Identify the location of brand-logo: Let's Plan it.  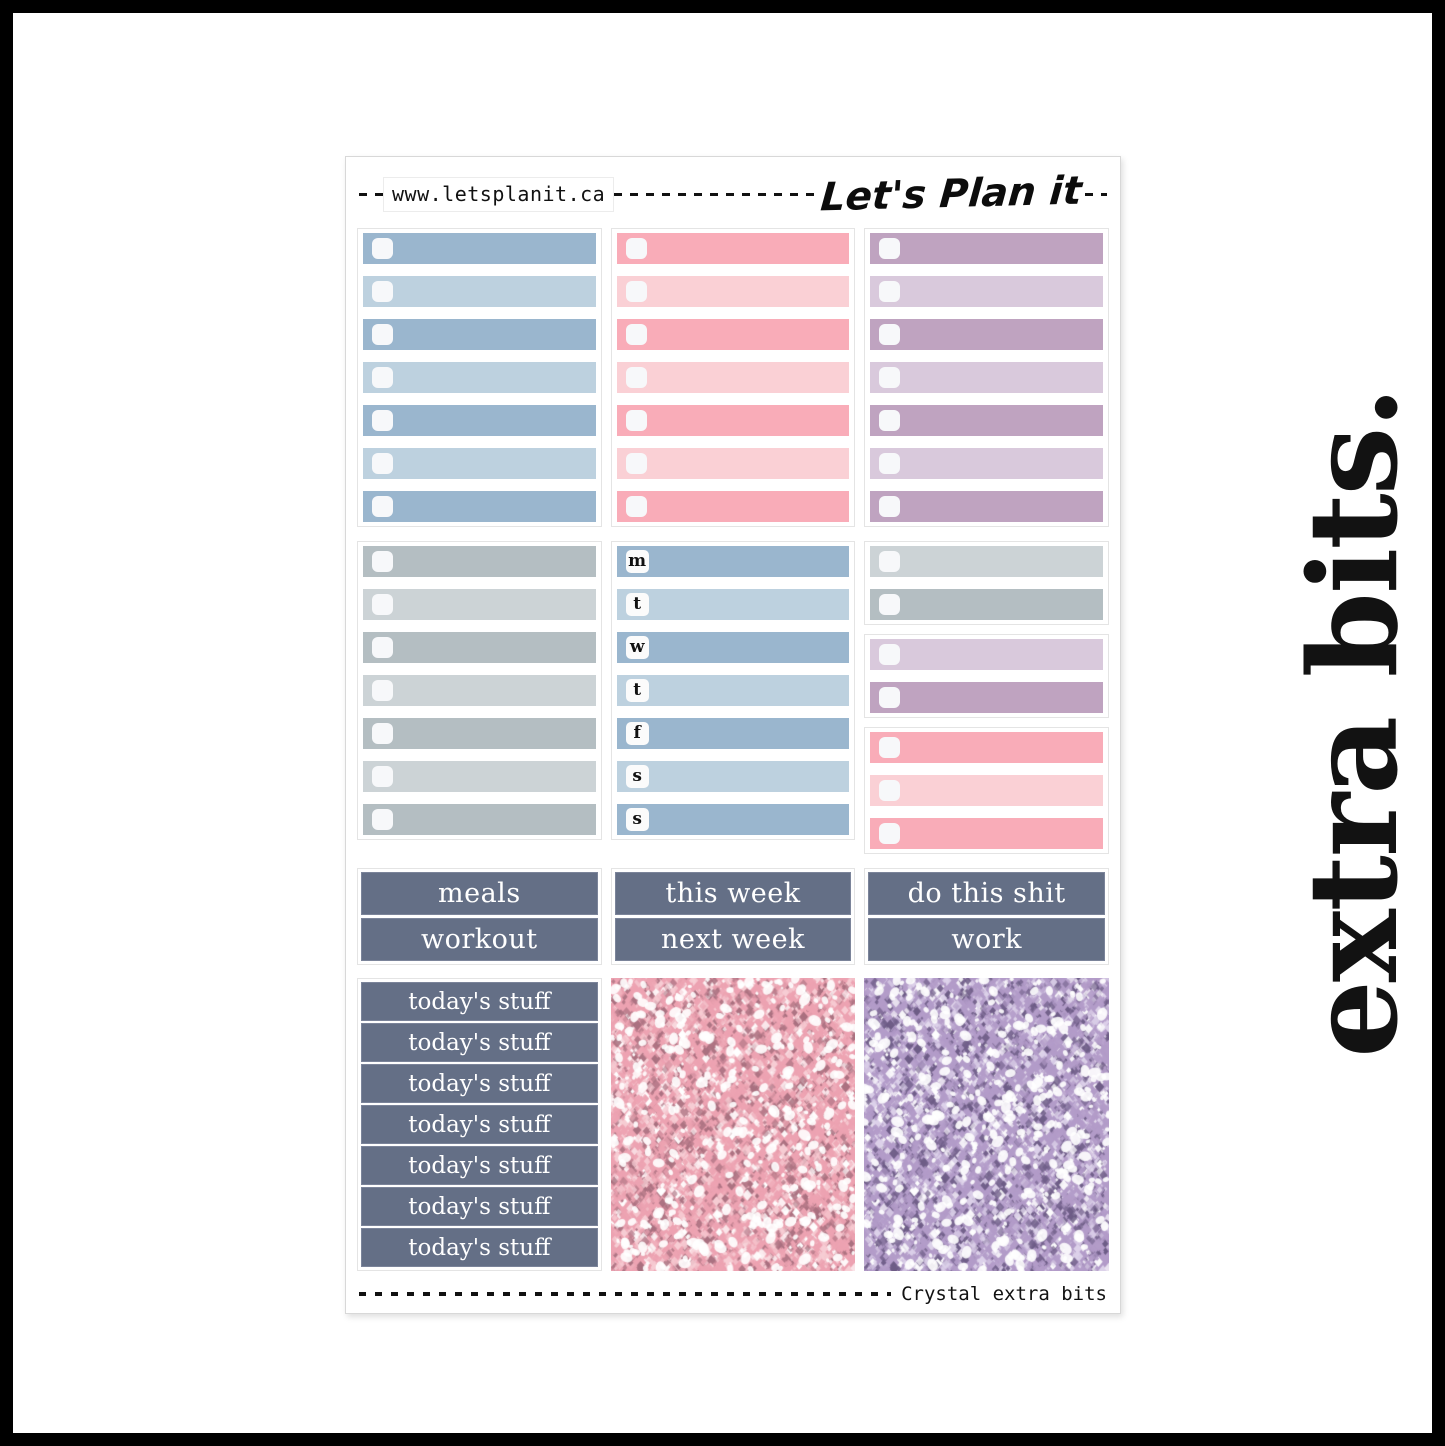
(951, 194).